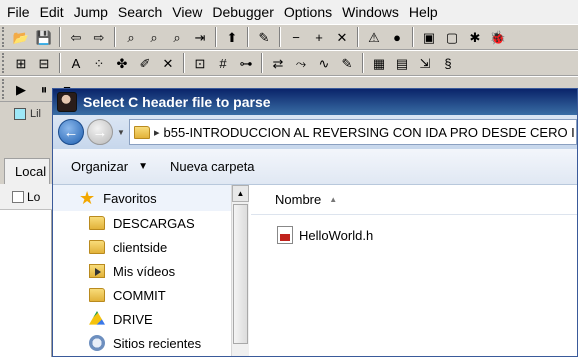 The width and height of the screenshot is (578, 357). I want to click on analyze-button: ✎, so click(264, 37).